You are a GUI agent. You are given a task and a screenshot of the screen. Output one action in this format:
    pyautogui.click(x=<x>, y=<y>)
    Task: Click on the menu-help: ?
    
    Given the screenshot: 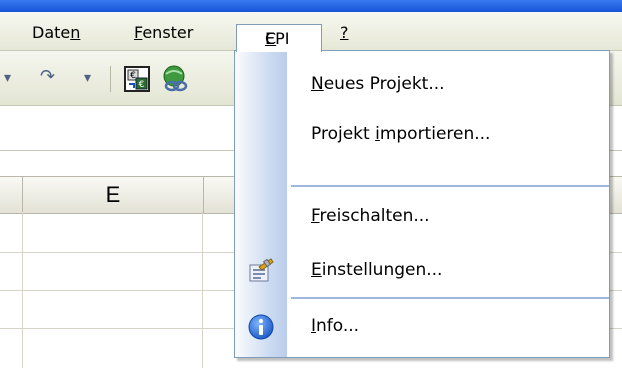 What is the action you would take?
    pyautogui.click(x=344, y=33)
    